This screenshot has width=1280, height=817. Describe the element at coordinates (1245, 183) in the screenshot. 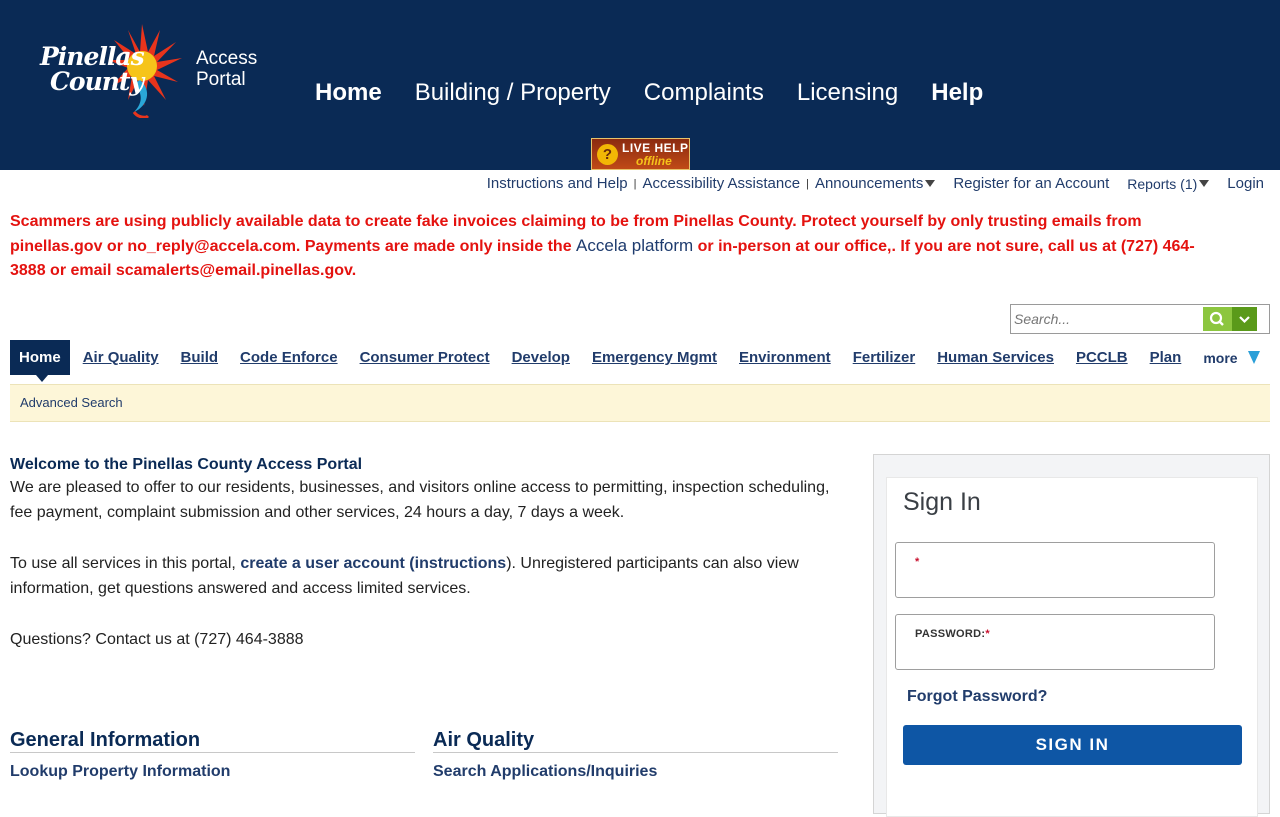

I see `login-link: Login` at that location.